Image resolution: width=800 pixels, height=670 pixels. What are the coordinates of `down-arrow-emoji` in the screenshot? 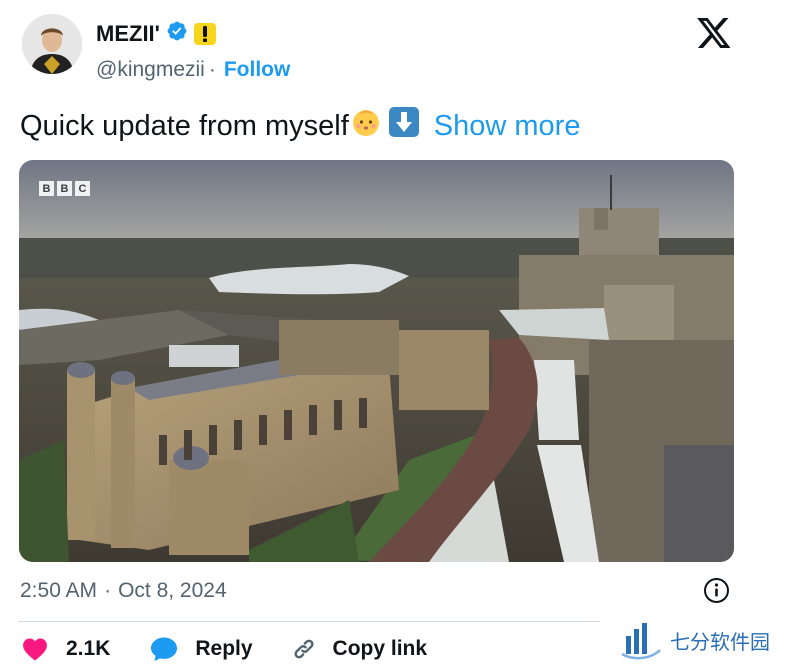 It's located at (401, 126).